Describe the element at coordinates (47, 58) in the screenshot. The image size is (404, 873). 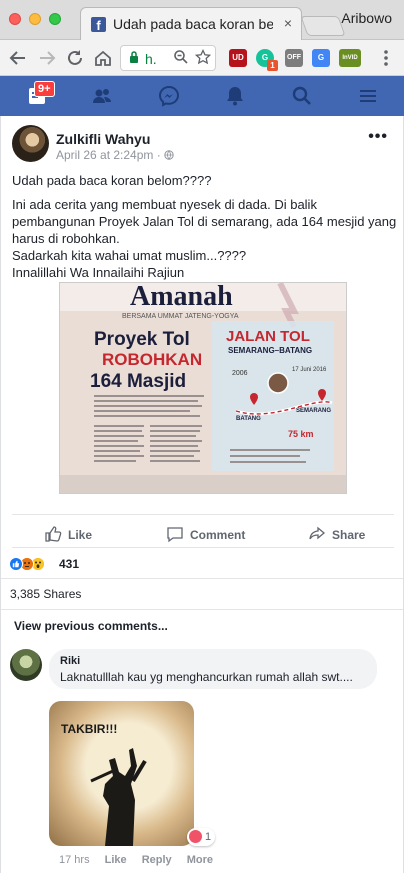
I see `forward-icon` at that location.